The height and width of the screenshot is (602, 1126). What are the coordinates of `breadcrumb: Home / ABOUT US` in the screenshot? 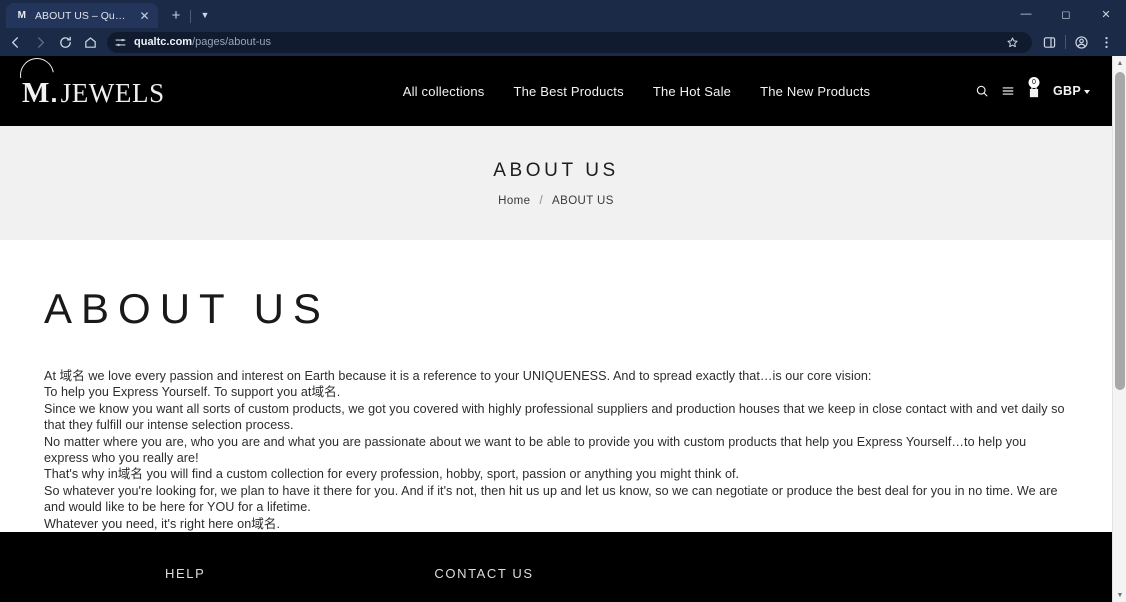 It's located at (556, 201).